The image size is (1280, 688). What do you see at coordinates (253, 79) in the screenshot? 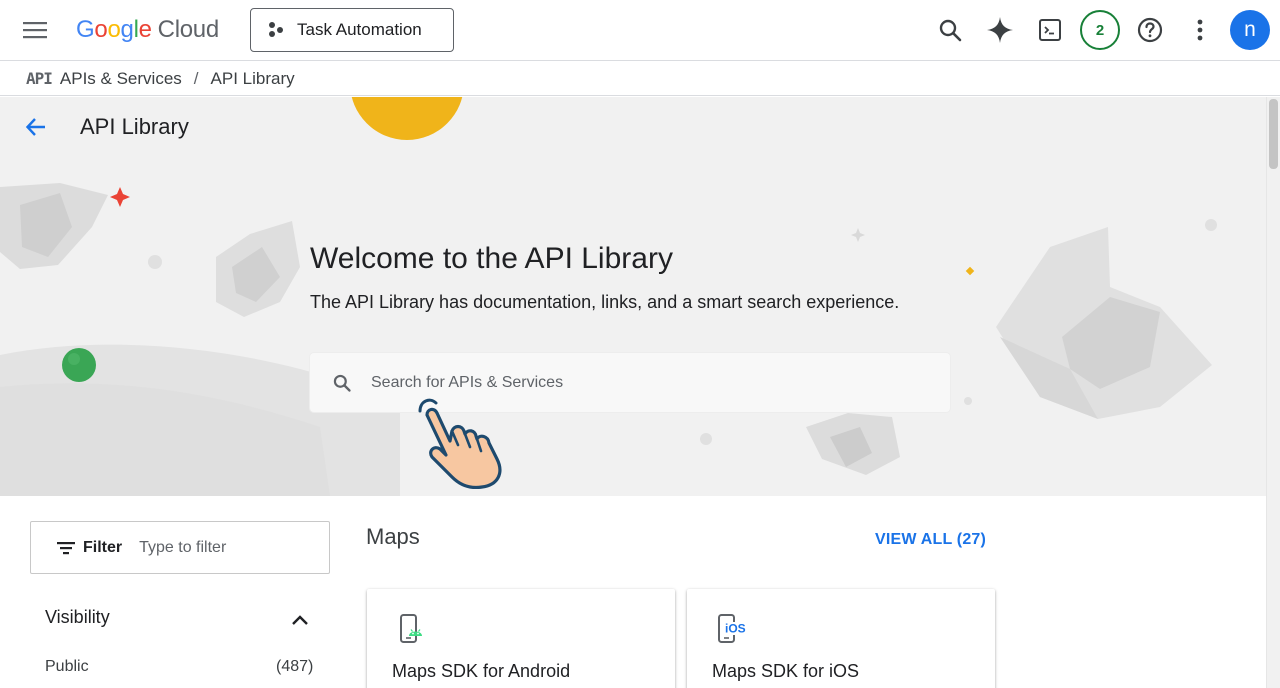
I see `breadcrumb-api-library: API Library` at bounding box center [253, 79].